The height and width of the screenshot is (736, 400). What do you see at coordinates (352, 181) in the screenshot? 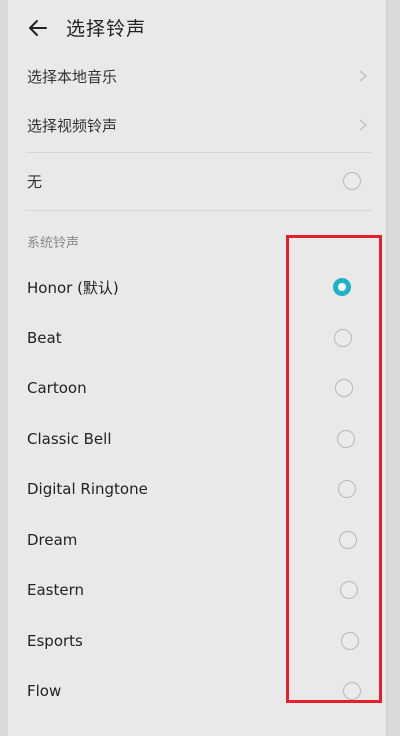
I see `no-ringtone-radio` at bounding box center [352, 181].